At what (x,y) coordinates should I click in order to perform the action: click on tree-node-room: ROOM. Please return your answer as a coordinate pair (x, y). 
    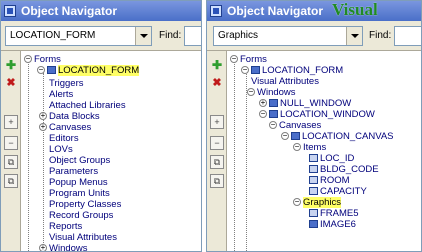
    Looking at the image, I should click on (329, 180).